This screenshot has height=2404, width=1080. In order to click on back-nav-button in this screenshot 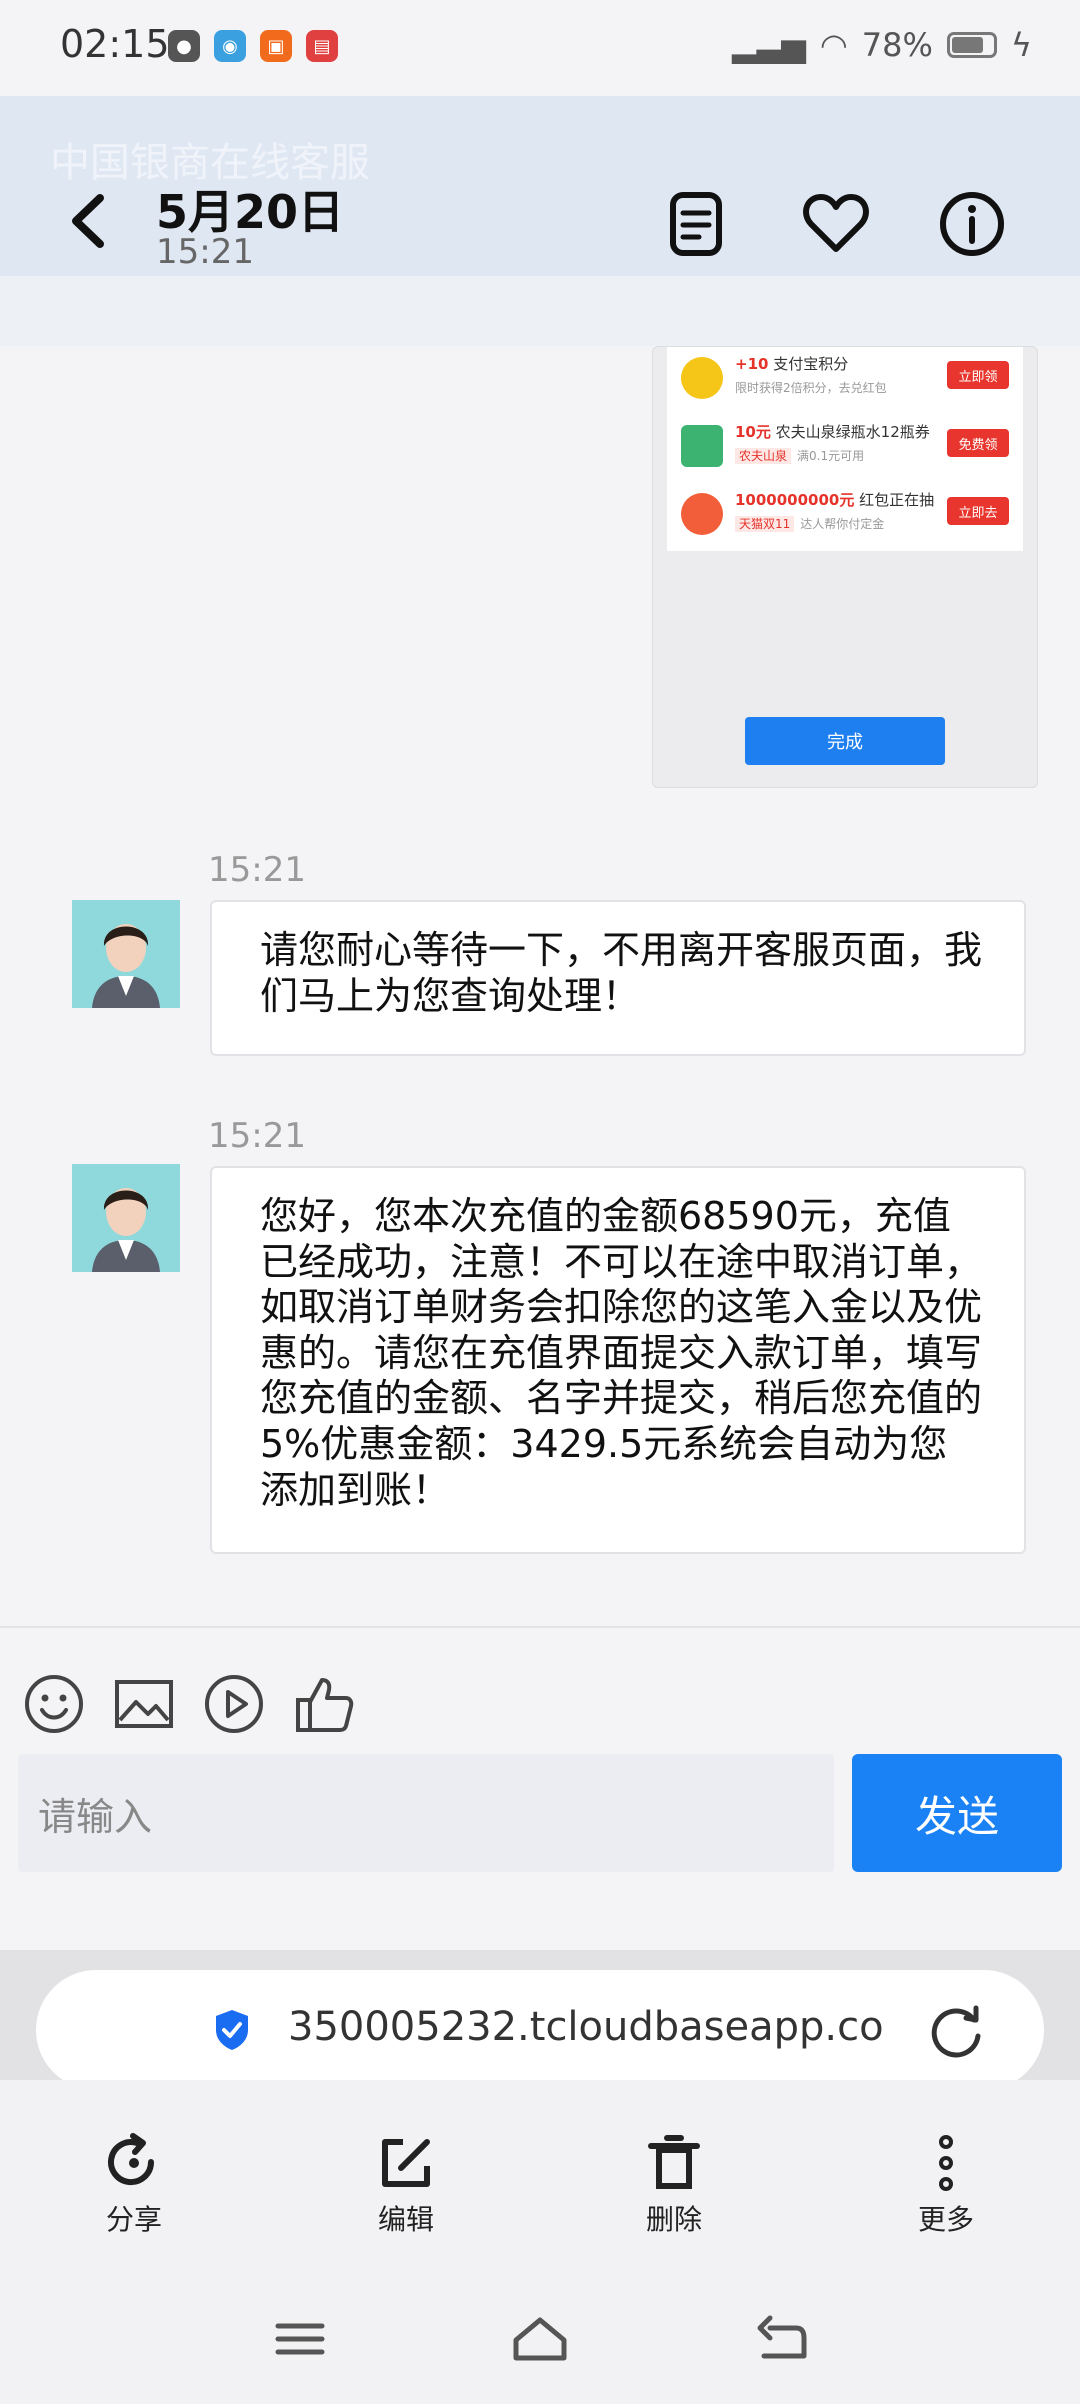, I will do `click(780, 2339)`.